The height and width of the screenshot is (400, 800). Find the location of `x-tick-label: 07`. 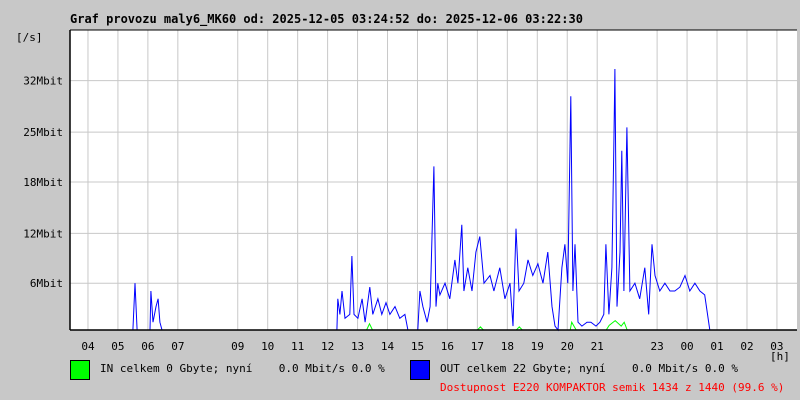

x-tick-label: 07 is located at coordinates (177, 346).